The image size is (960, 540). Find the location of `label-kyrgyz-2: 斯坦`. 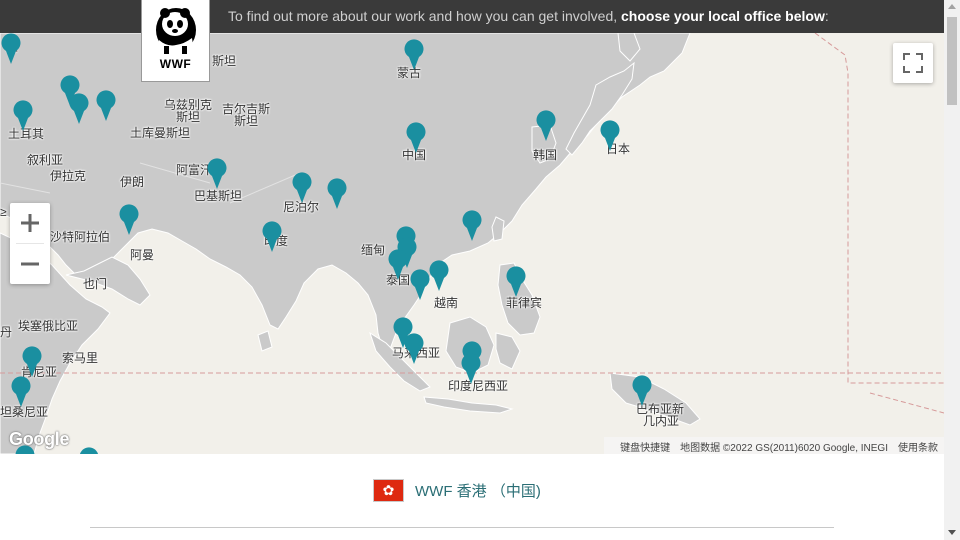

label-kyrgyz-2: 斯坦 is located at coordinates (246, 121).